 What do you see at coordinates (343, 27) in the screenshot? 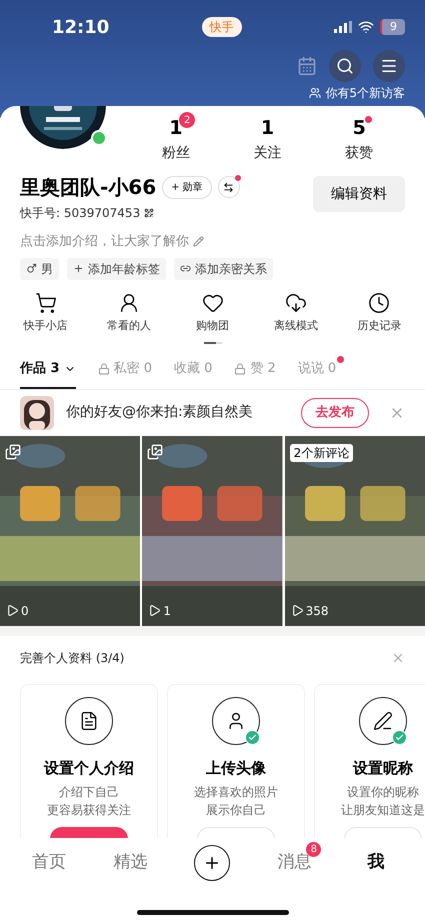
I see `signal-icon` at bounding box center [343, 27].